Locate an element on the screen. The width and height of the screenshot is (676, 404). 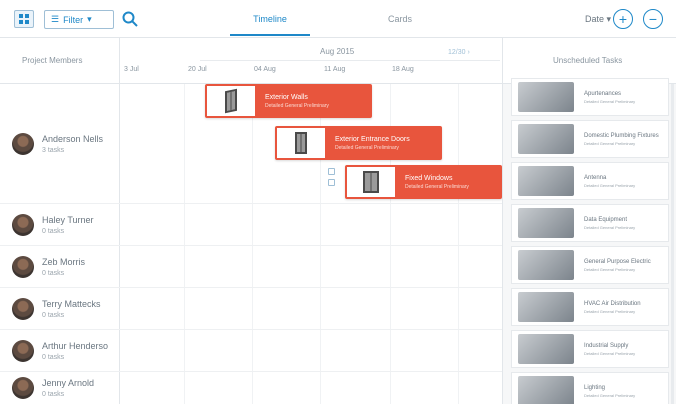
member-cell: Arthur Henderso 0 tasks is located at coordinates (60, 350).